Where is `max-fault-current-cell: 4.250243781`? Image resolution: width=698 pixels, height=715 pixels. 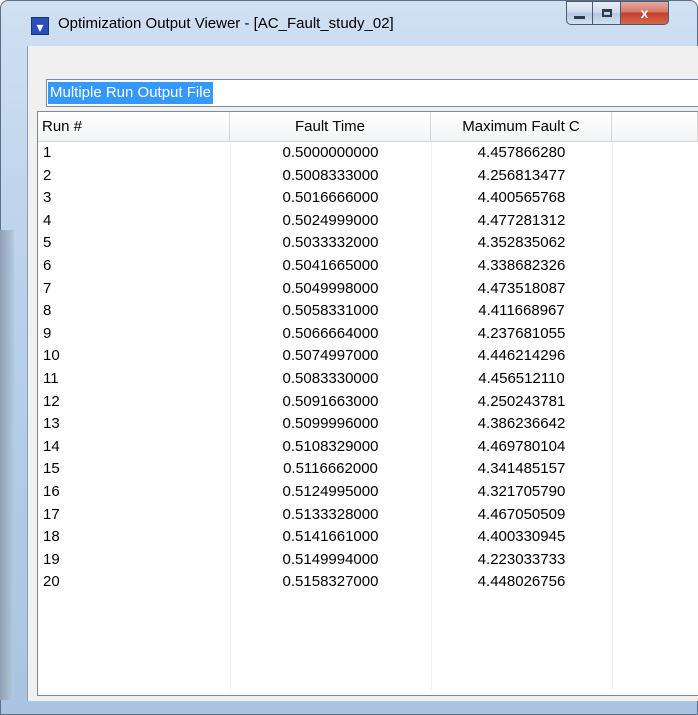 max-fault-current-cell: 4.250243781 is located at coordinates (521, 401).